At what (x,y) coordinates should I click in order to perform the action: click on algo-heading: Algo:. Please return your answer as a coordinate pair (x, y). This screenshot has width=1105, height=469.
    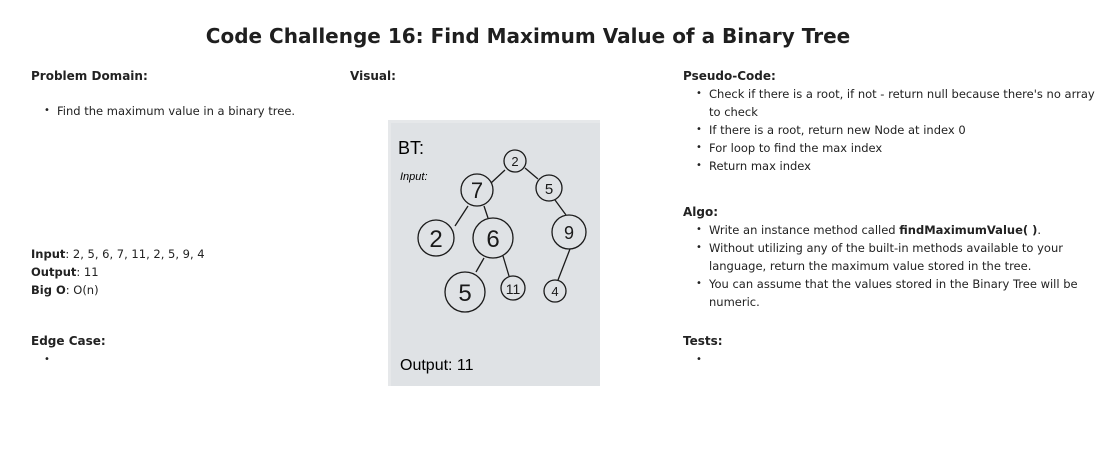
    Looking at the image, I should click on (701, 212).